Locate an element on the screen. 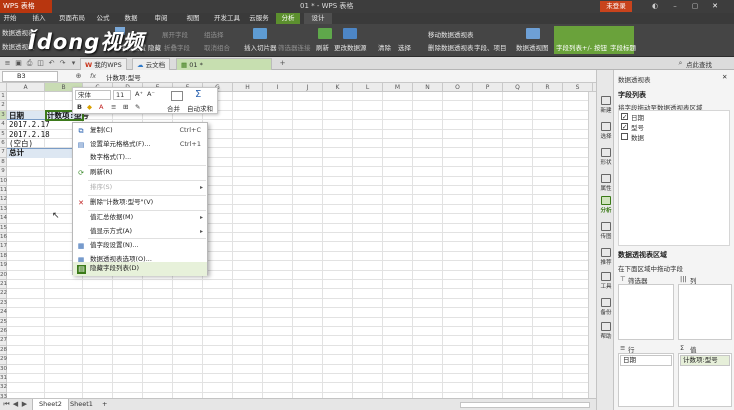 This screenshot has width=734, height=410. clear-button: 清除 is located at coordinates (384, 47).